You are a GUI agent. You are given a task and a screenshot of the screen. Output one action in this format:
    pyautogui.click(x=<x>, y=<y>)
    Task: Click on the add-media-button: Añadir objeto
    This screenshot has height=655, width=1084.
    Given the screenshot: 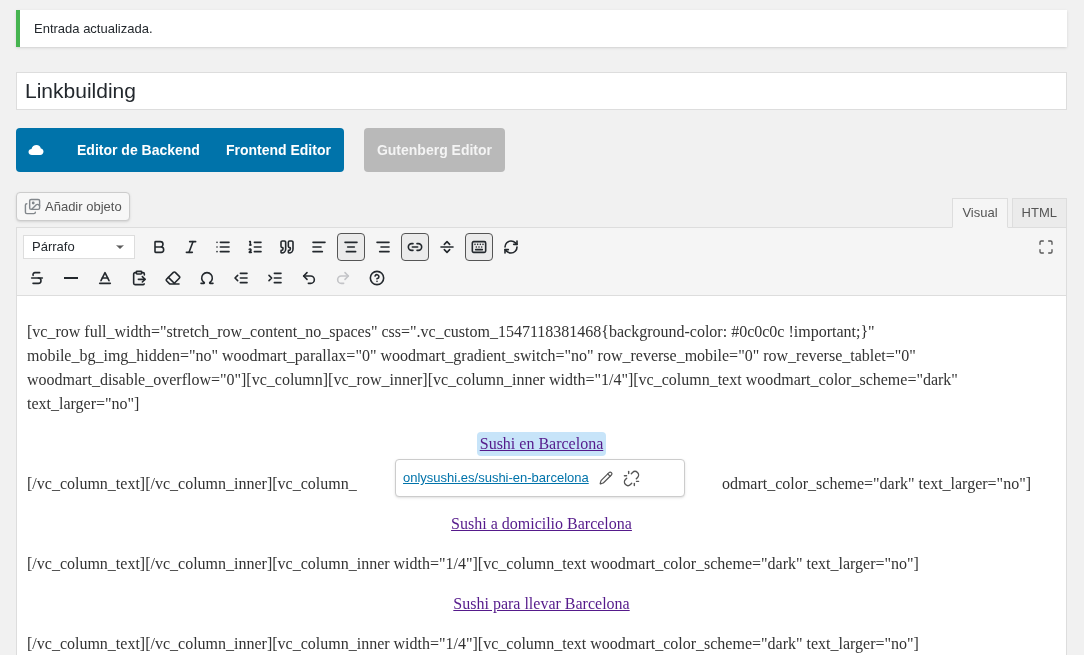 What is the action you would take?
    pyautogui.click(x=73, y=206)
    